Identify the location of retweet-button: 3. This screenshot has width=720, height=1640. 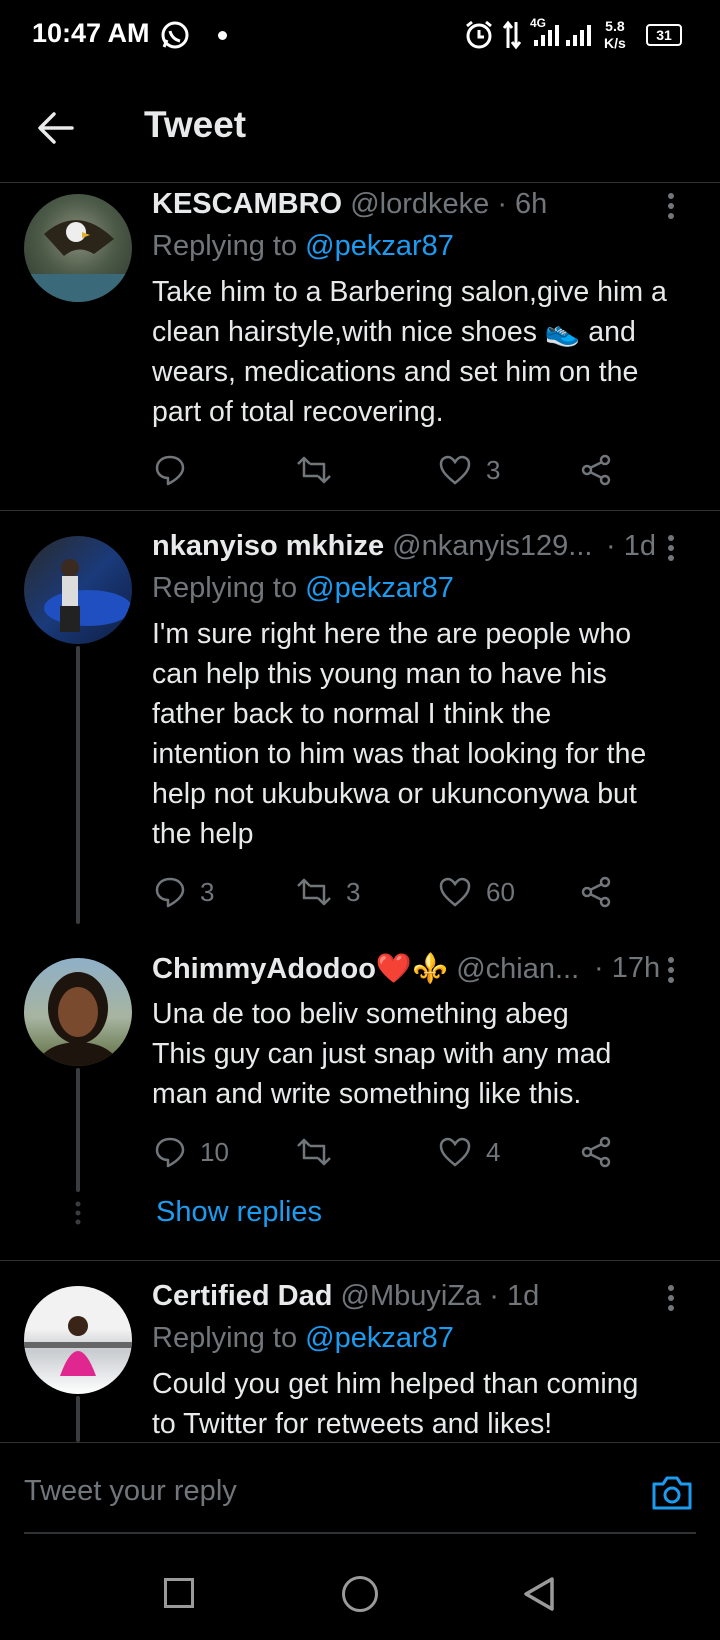
(328, 892).